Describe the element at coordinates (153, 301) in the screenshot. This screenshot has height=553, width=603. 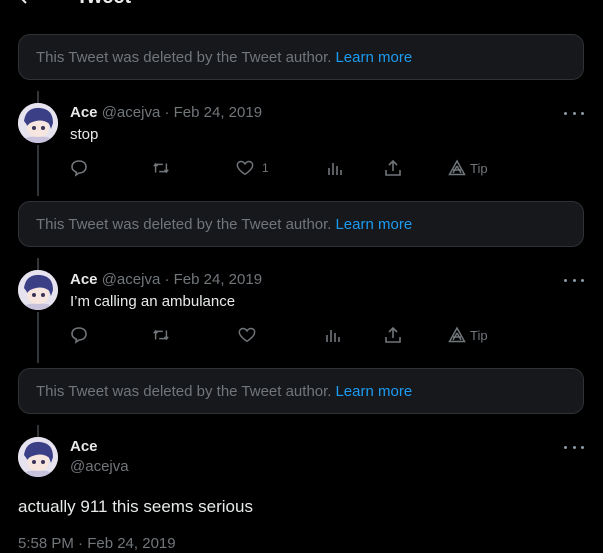
I see `tweet-text: I’m calling an ambulance` at that location.